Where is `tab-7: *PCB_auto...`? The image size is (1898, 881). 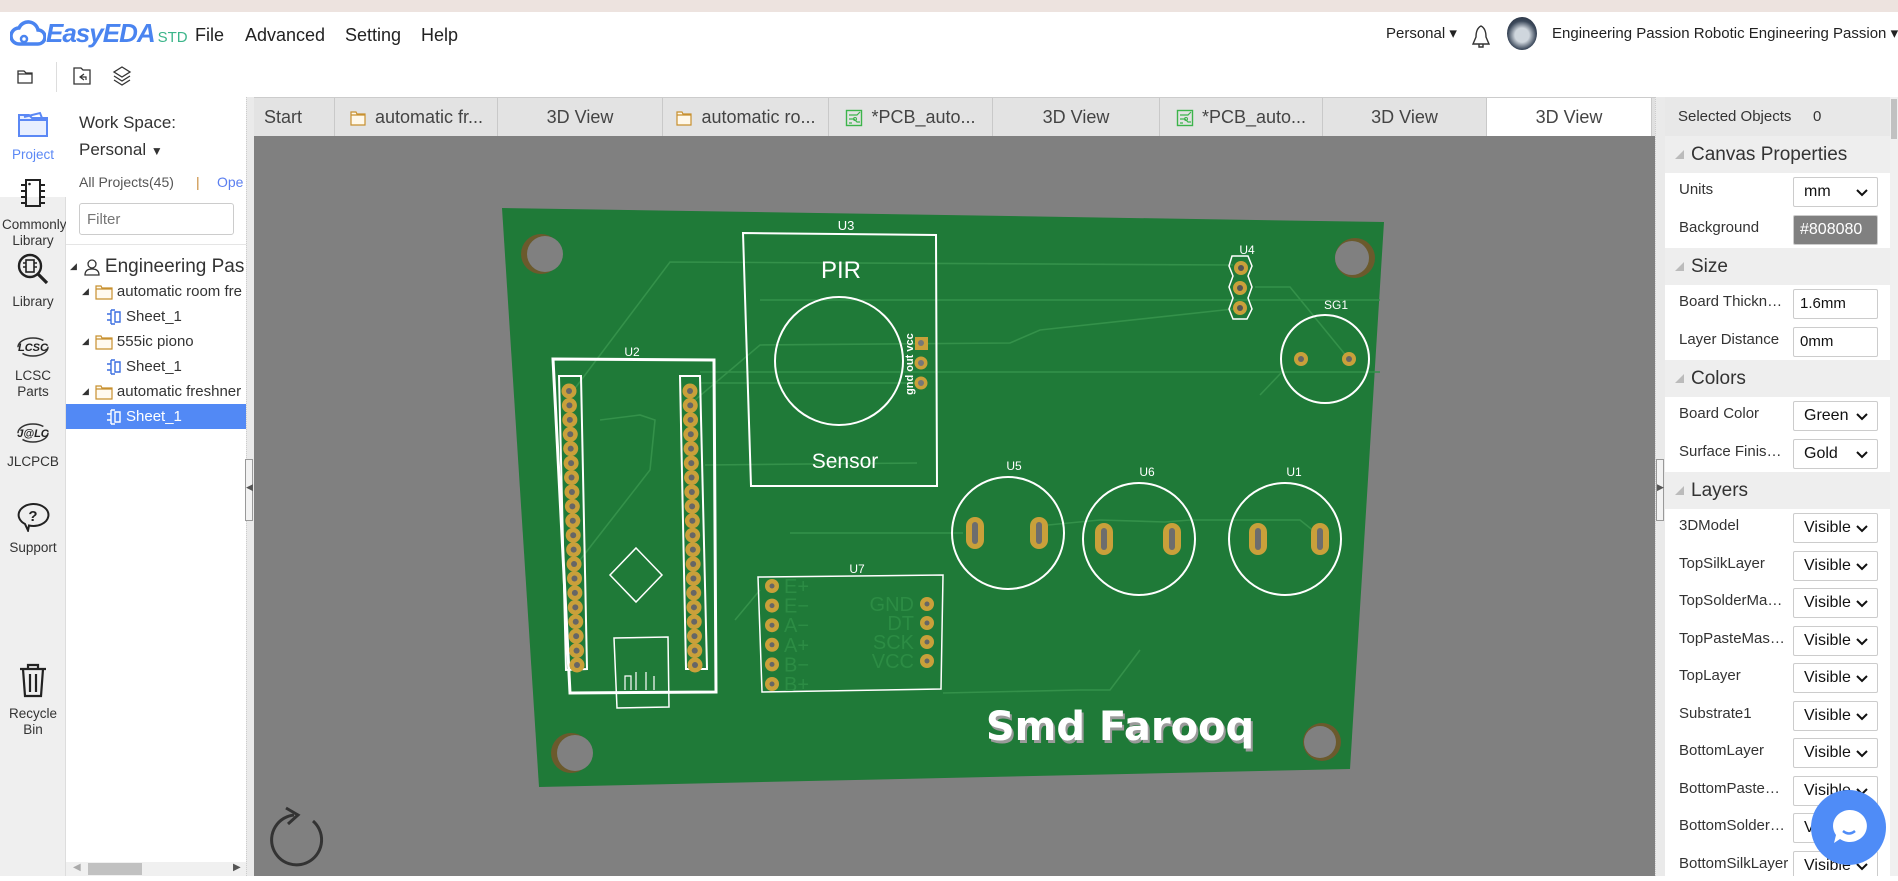 tab-7: *PCB_auto... is located at coordinates (1241, 117).